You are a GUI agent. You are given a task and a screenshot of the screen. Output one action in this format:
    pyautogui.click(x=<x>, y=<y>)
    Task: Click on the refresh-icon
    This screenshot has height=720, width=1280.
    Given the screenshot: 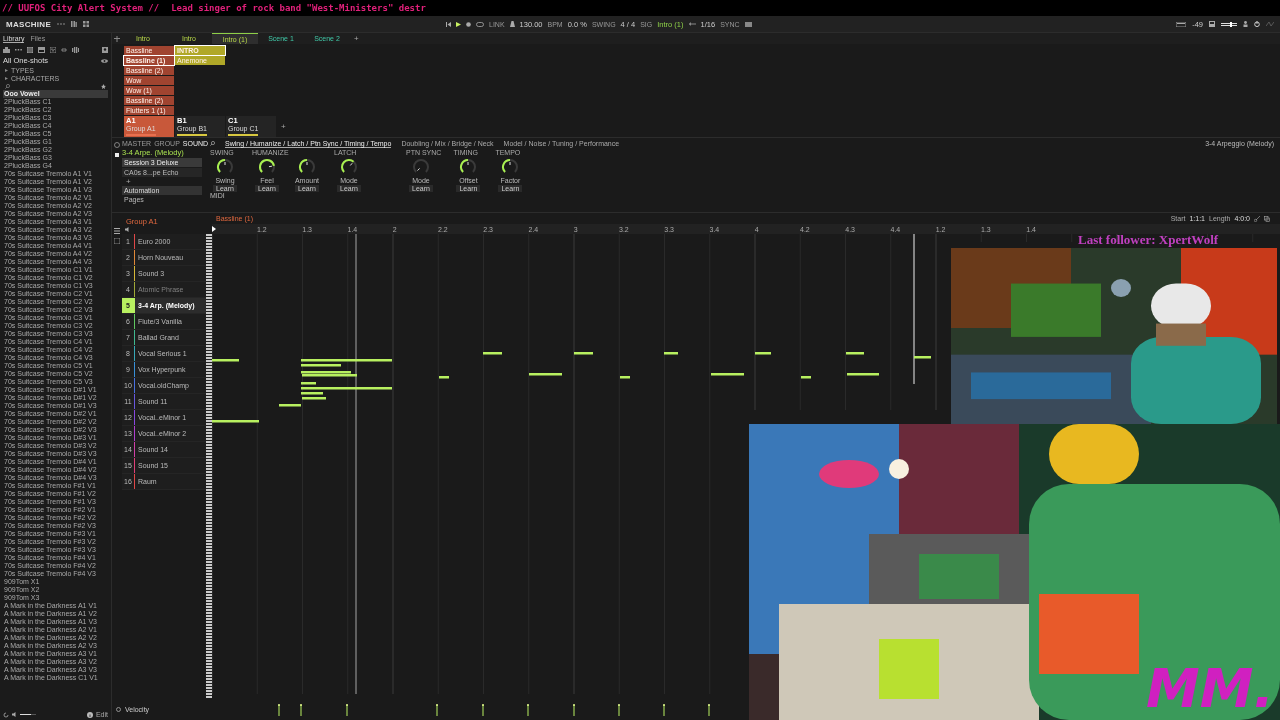 What is the action you would take?
    pyautogui.click(x=6, y=714)
    